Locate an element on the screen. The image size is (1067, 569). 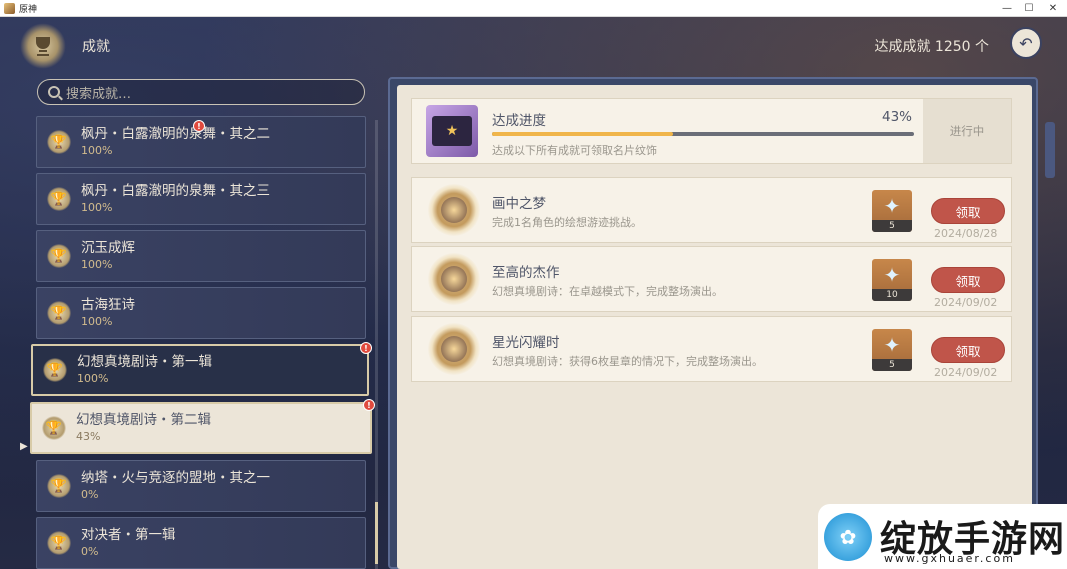
namecard-thumbnail: ★ is located at coordinates (452, 131).